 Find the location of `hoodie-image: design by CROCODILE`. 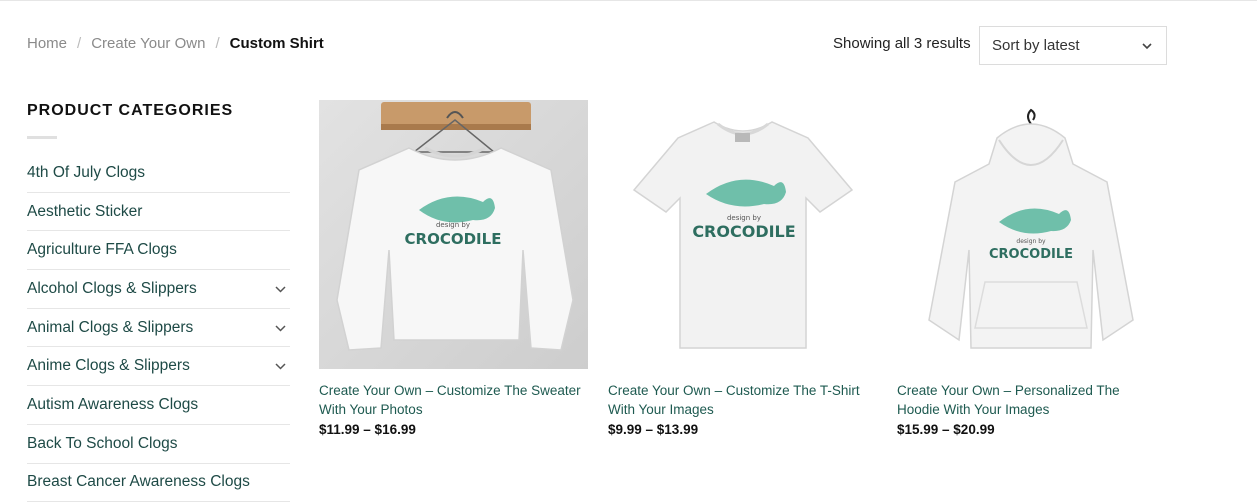

hoodie-image: design by CROCODILE is located at coordinates (1031, 234).